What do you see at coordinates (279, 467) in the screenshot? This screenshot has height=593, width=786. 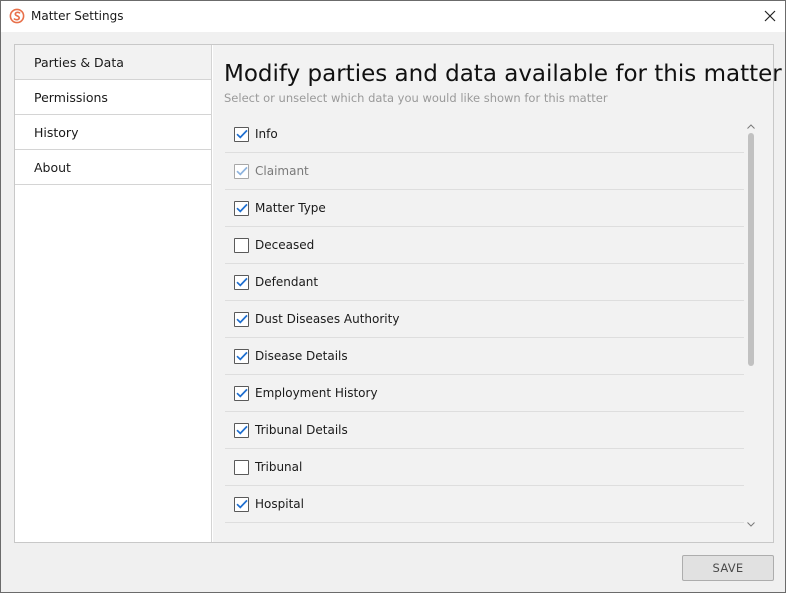 I see `list-item-label: Tribunal` at bounding box center [279, 467].